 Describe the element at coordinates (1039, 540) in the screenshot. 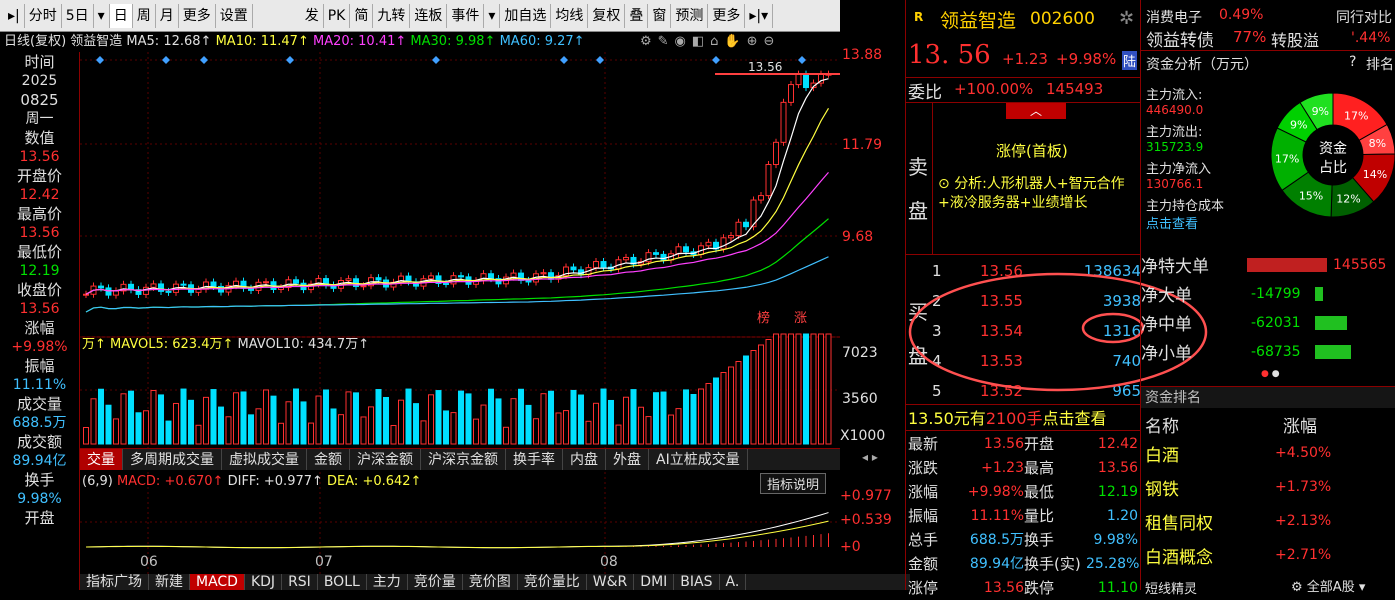

I see `quote-label: 换手` at that location.